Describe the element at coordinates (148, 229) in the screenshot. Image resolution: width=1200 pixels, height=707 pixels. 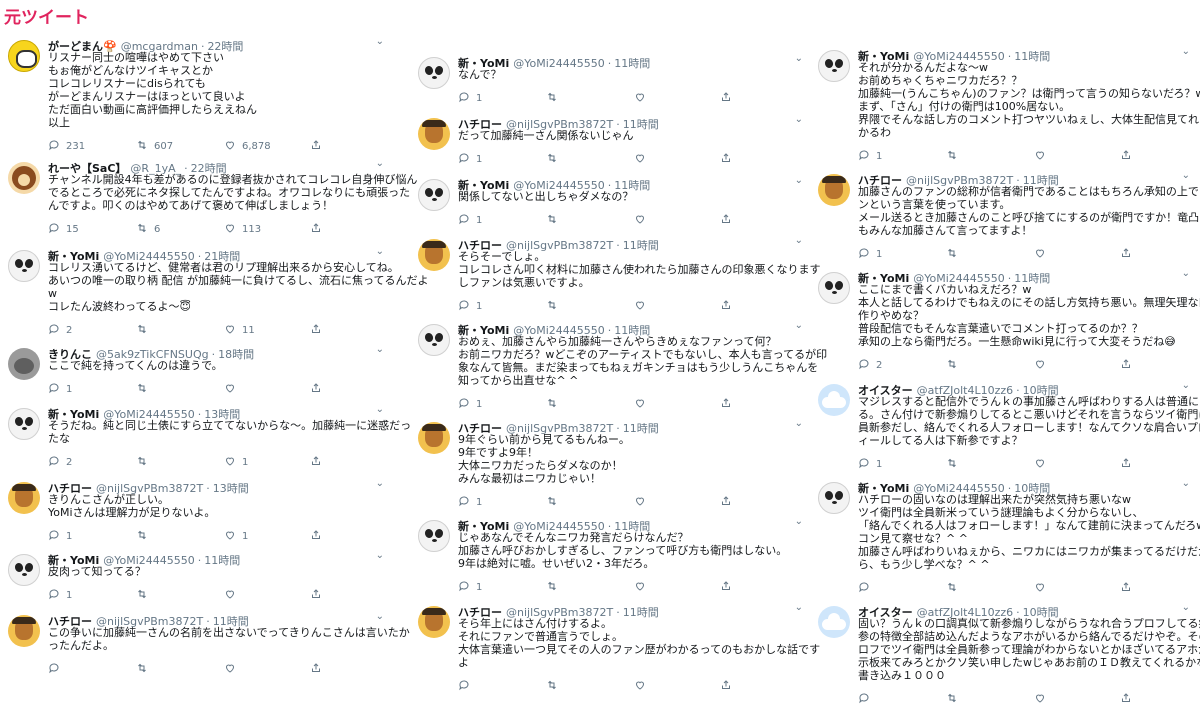
I see `retweet-button: 6` at that location.